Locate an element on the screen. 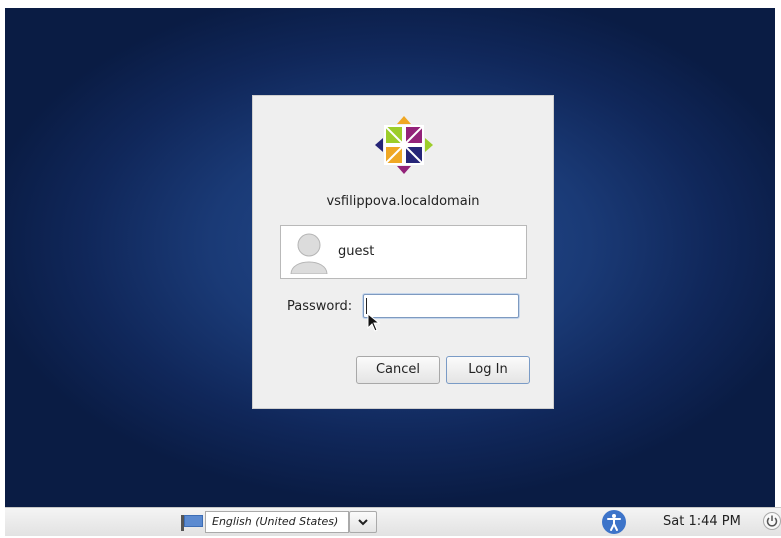 The height and width of the screenshot is (538, 781). mouse-pointer-icon is located at coordinates (374, 322).